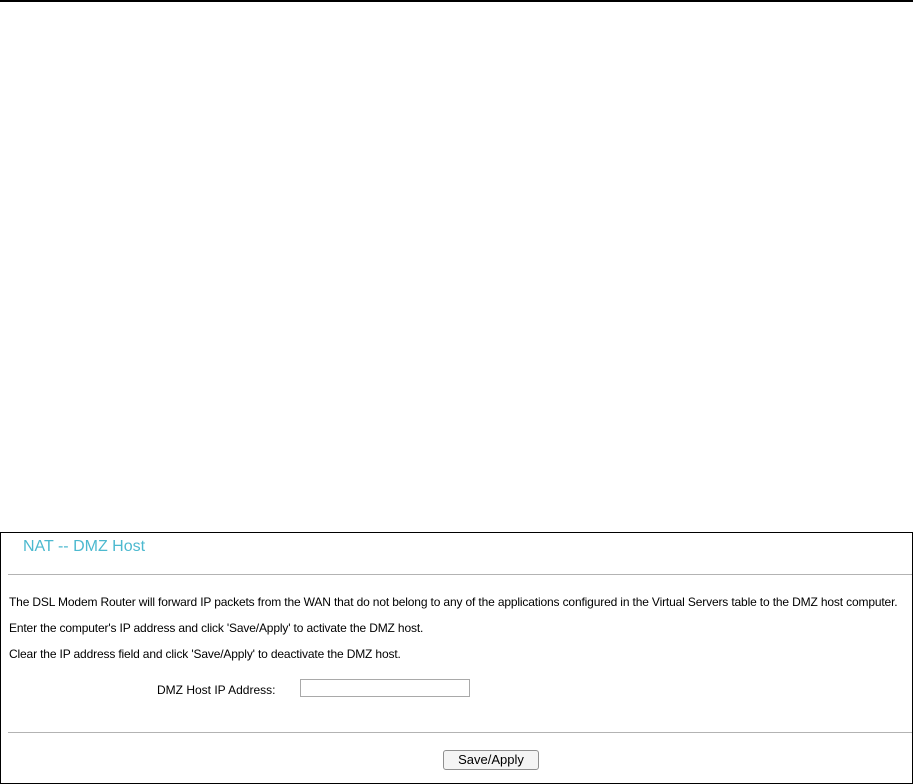  I want to click on title-divider, so click(460, 574).